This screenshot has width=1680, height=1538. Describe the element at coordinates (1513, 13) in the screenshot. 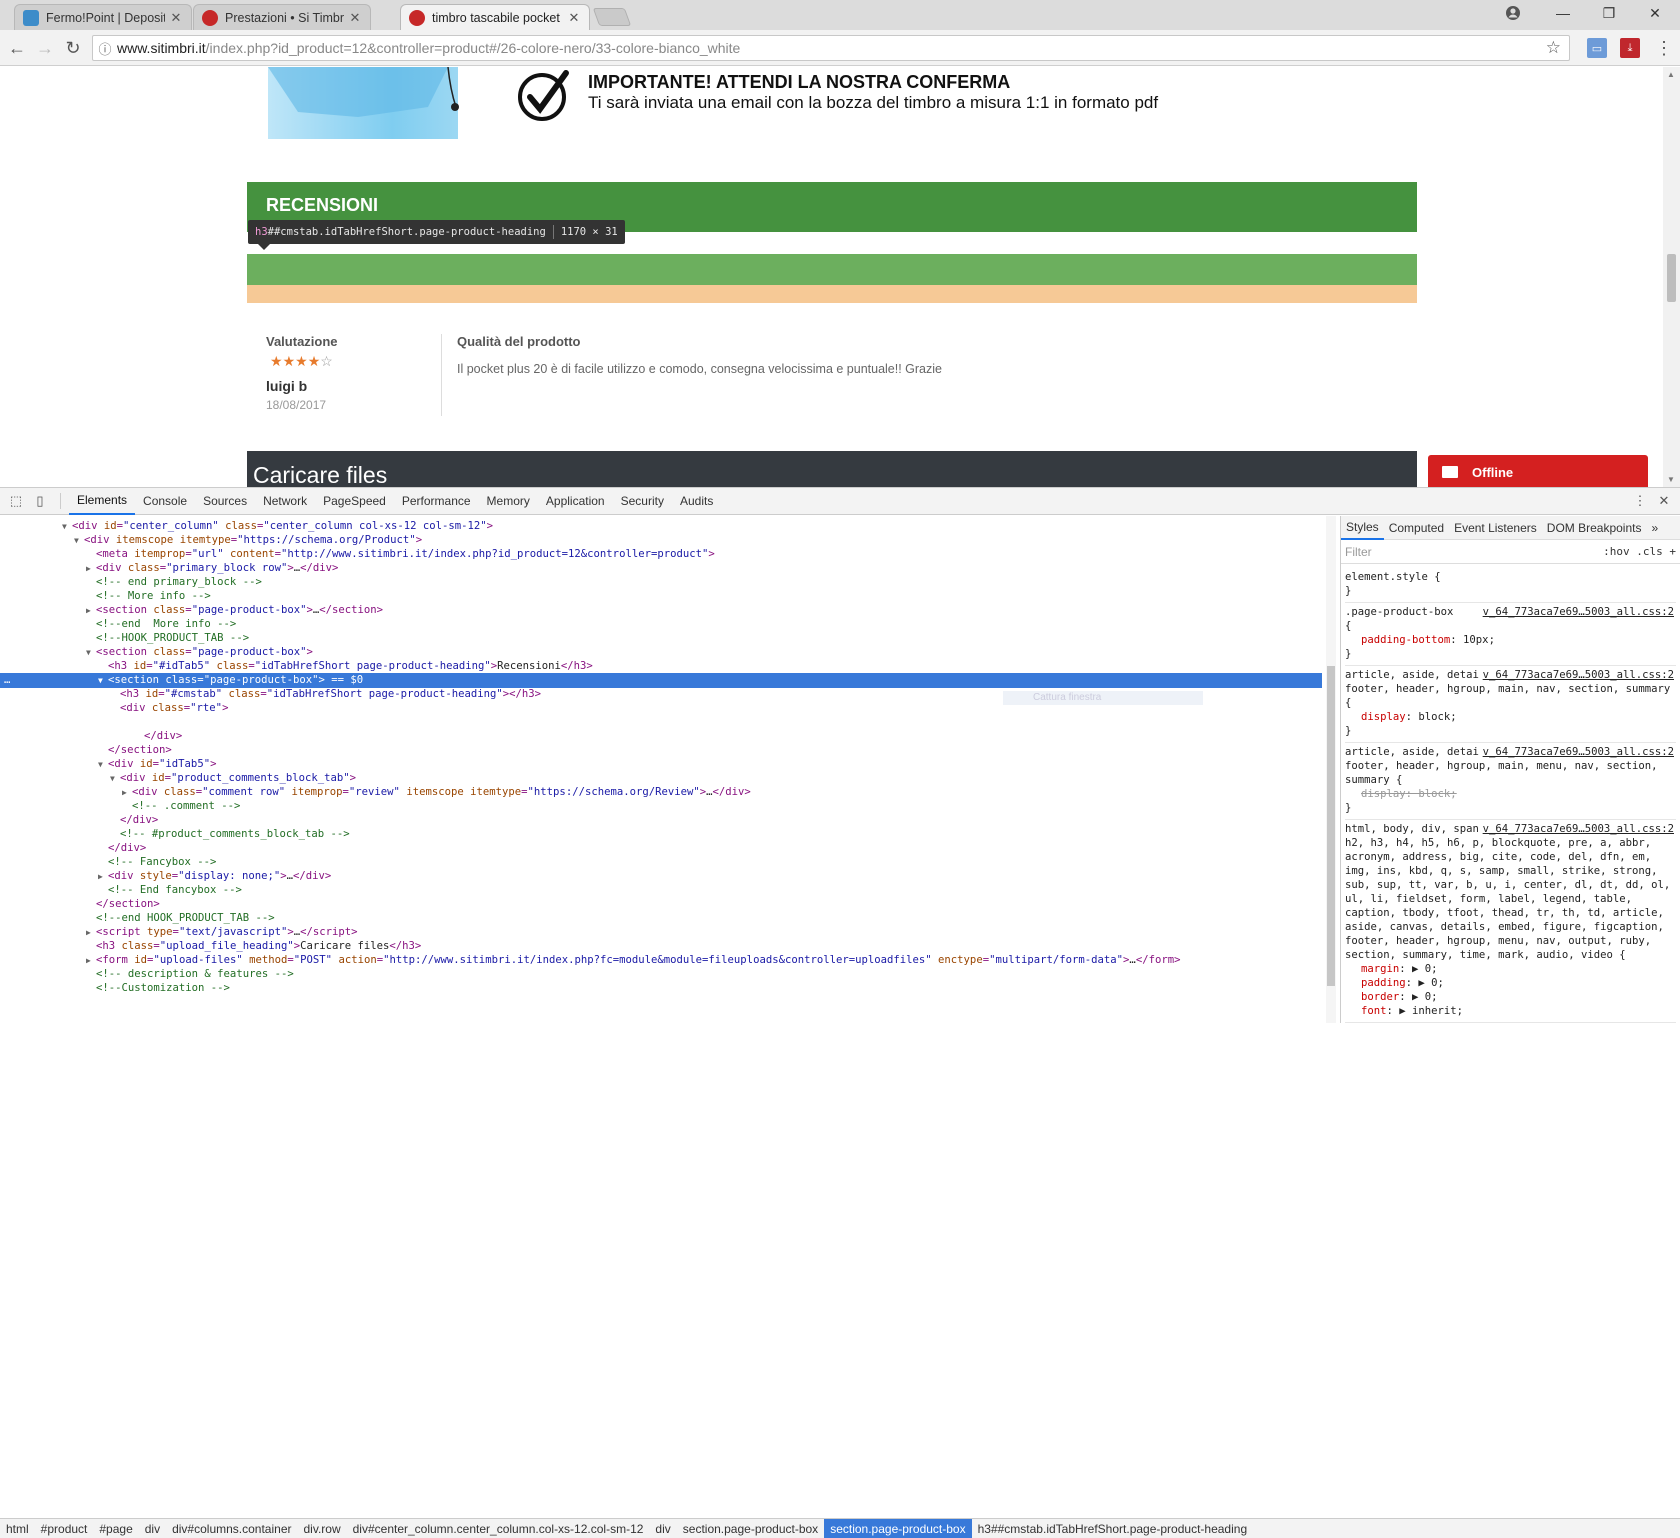

I see `profile-icon` at that location.